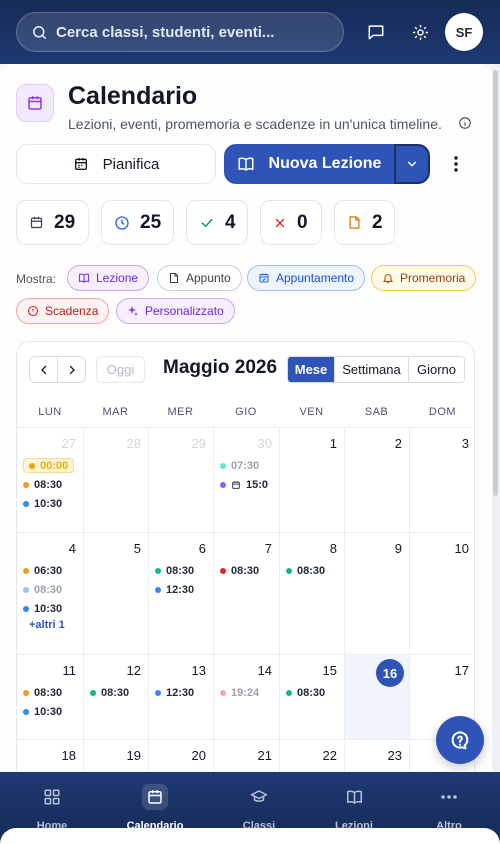  What do you see at coordinates (376, 479) in the screenshot?
I see `day-cell: 2` at bounding box center [376, 479].